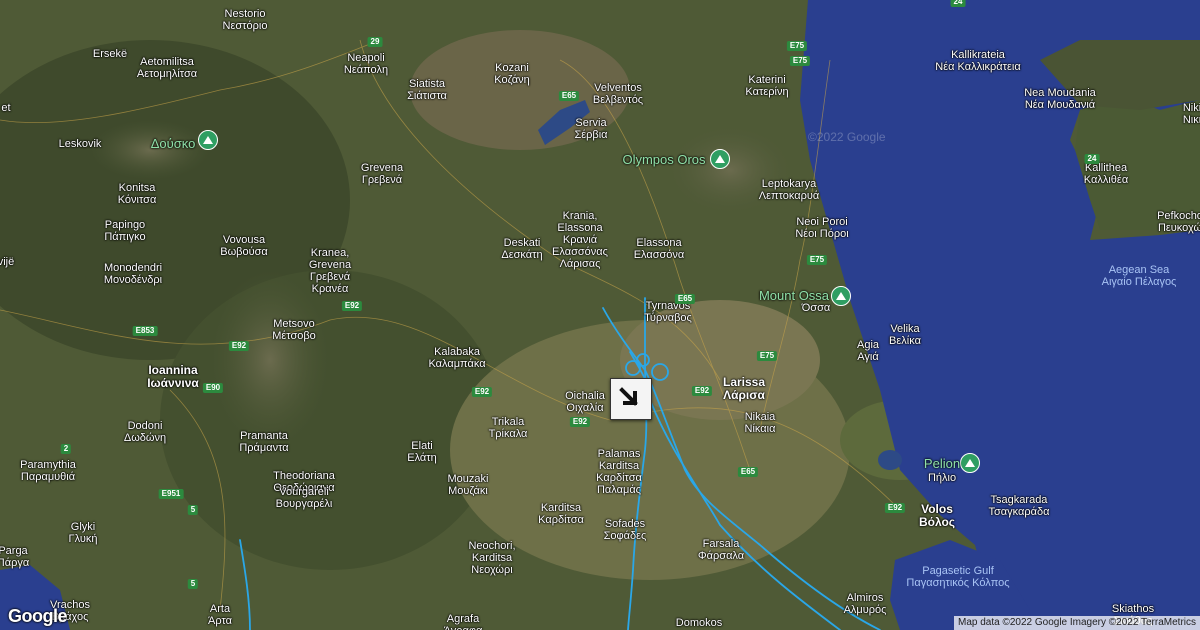  Describe the element at coordinates (330, 271) in the screenshot. I see `place-label-kranea: Kranea, Grevena Γρεβενά Κρανέα` at that location.